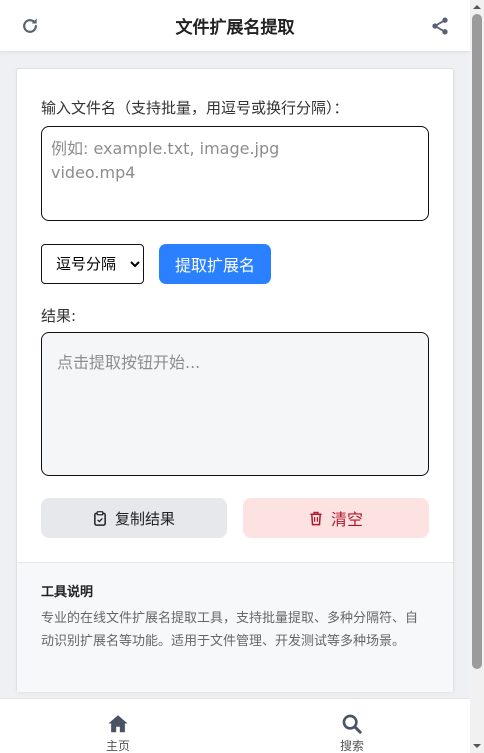 The width and height of the screenshot is (484, 753). I want to click on page-title: 文件扩展名提取, so click(235, 28).